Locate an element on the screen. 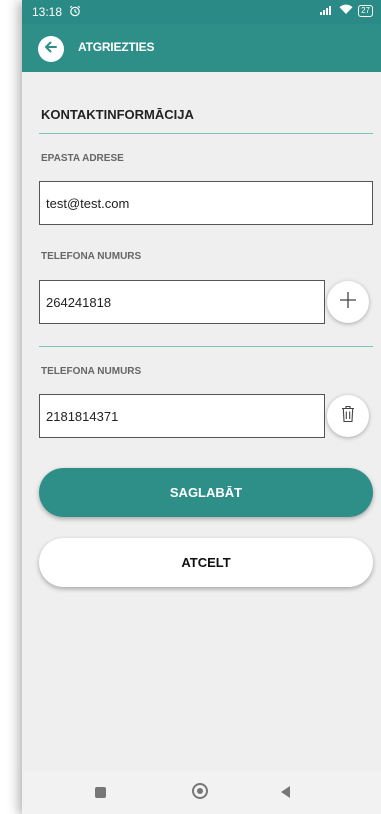  email-field: test@test.com is located at coordinates (206, 203).